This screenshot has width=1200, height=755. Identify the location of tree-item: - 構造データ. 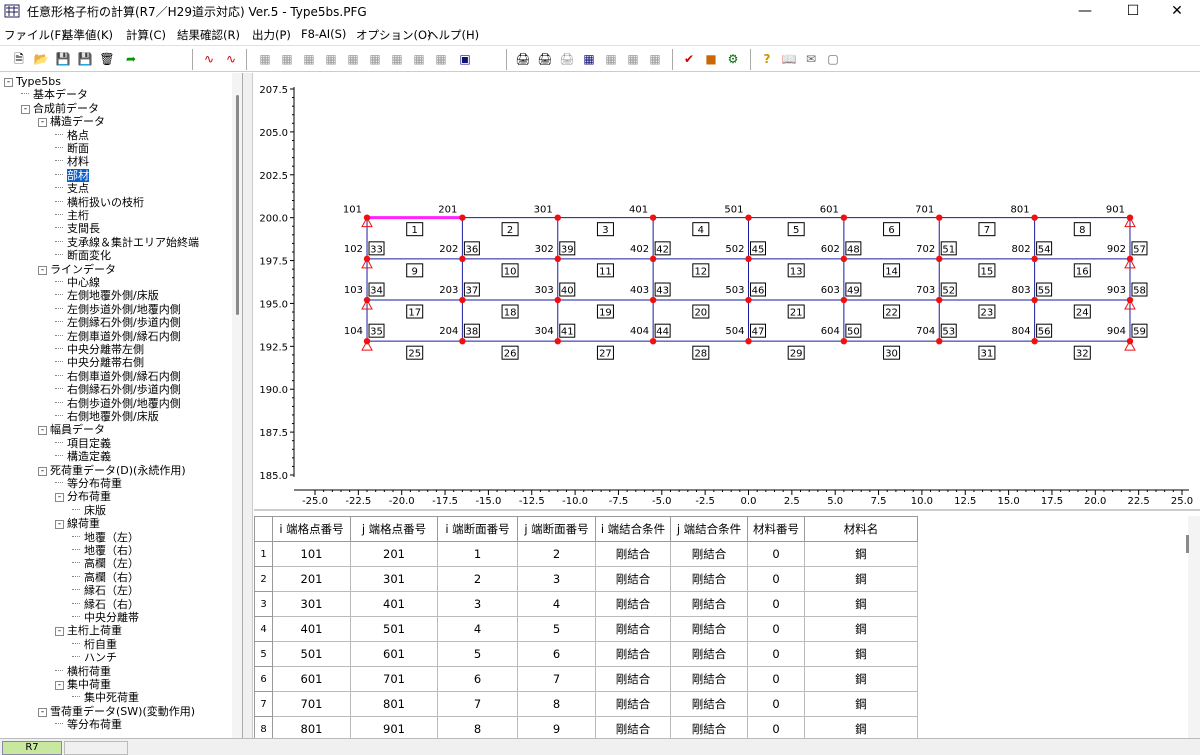
(71, 121).